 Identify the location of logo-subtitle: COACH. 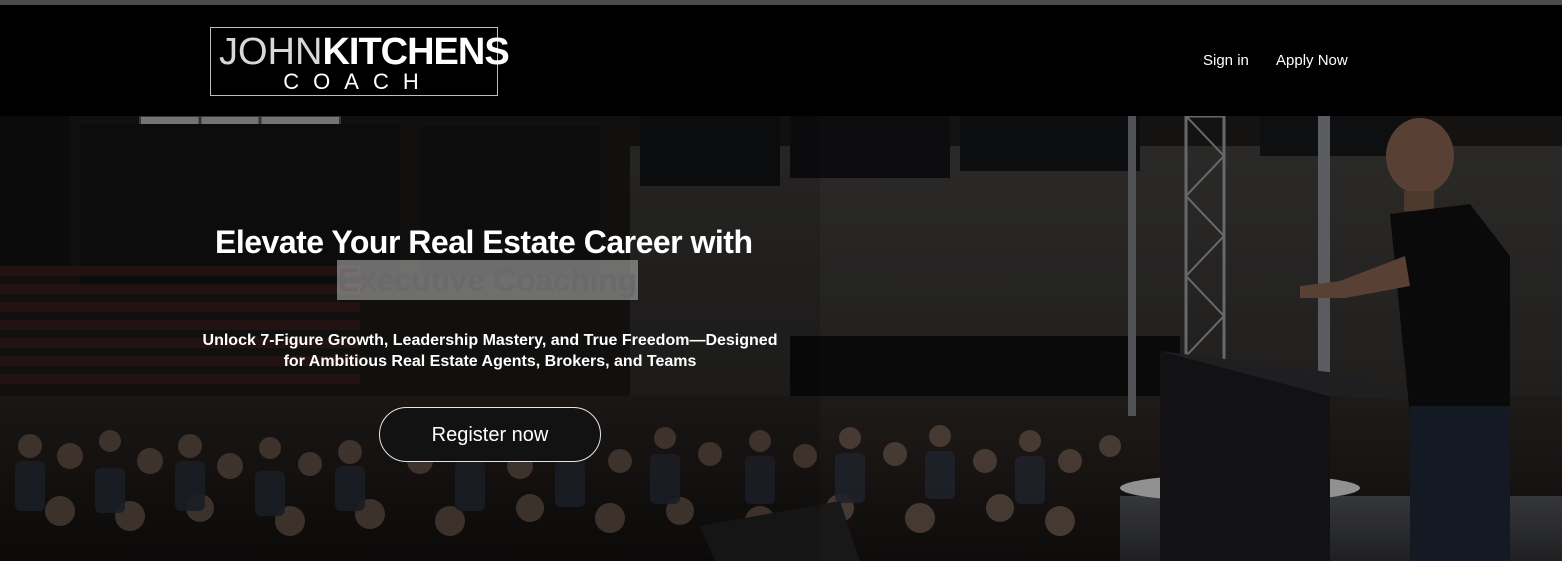
(358, 81).